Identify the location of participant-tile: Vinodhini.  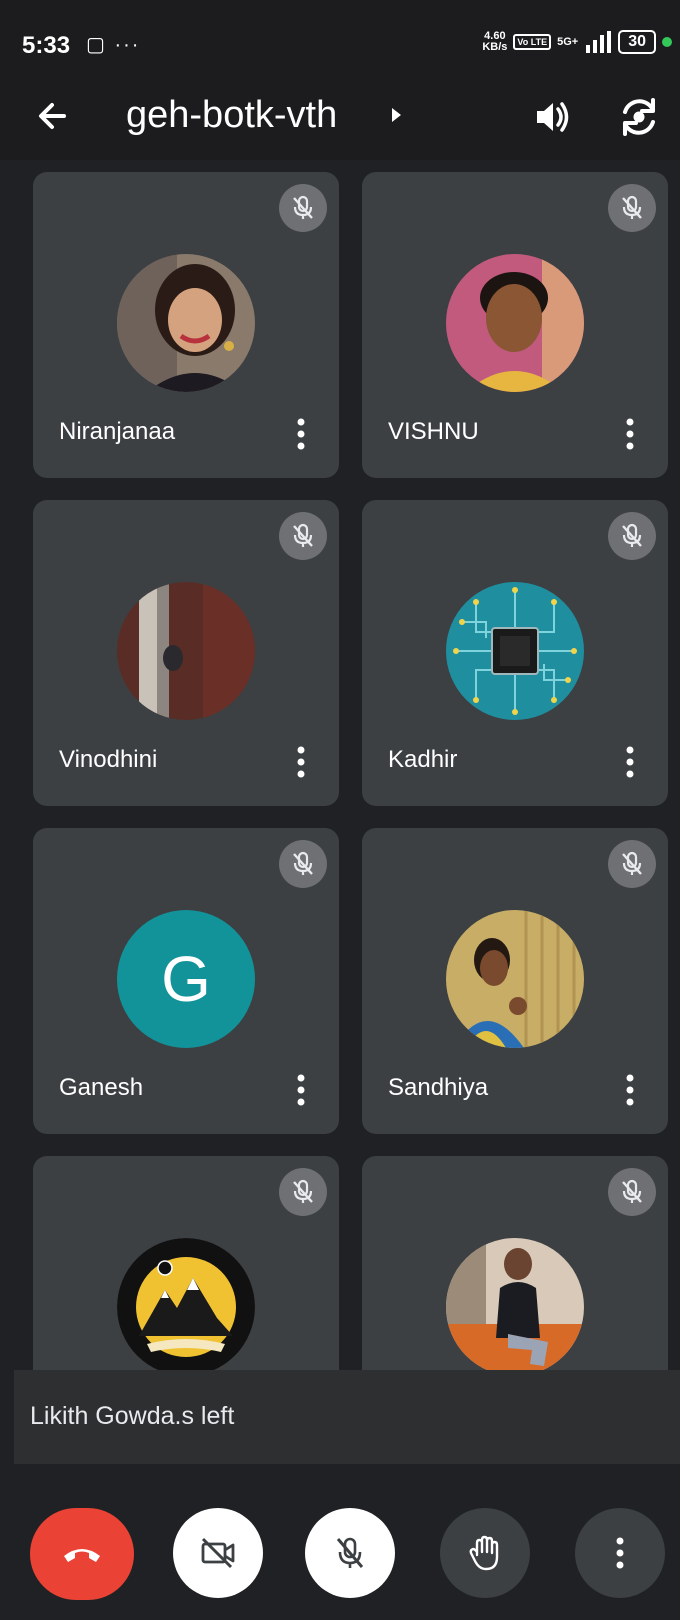
(186, 653).